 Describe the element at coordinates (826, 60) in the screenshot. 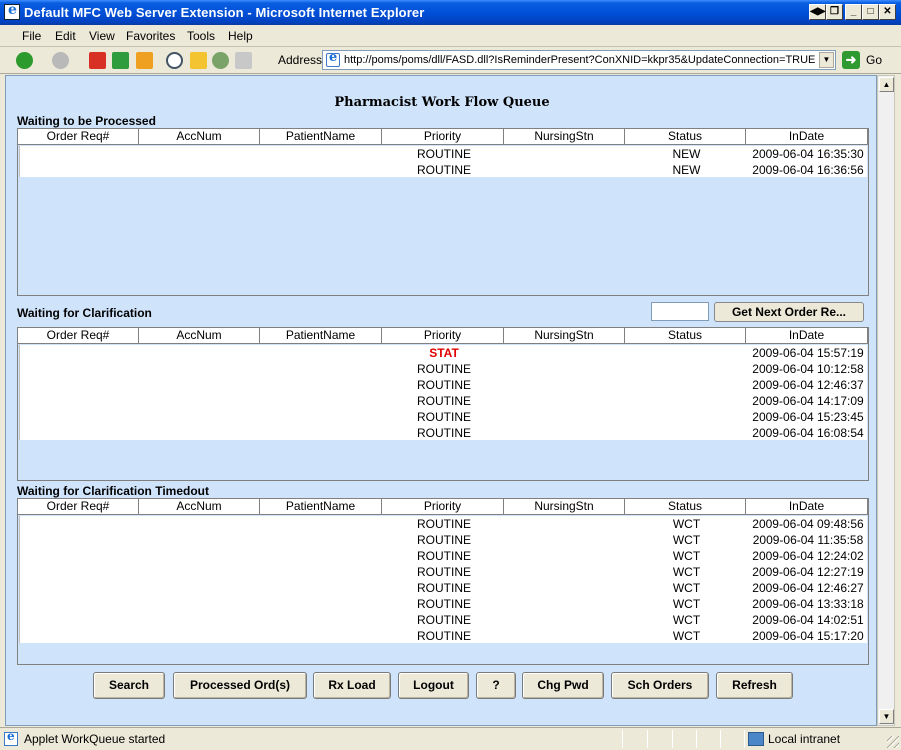

I see `chevron-down-icon: ▼` at that location.